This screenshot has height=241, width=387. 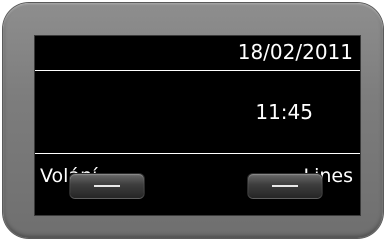 I want to click on date-display: 18/02/2011, so click(x=295, y=52).